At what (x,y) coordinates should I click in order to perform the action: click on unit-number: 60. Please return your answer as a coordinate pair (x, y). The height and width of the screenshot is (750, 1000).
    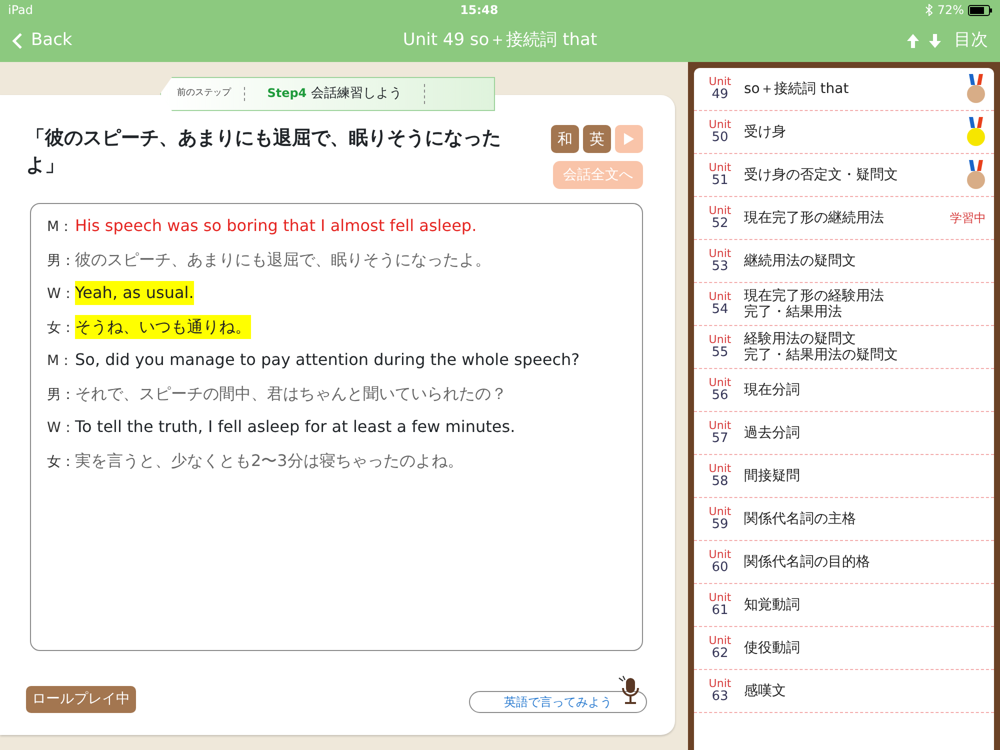
    Looking at the image, I should click on (720, 567).